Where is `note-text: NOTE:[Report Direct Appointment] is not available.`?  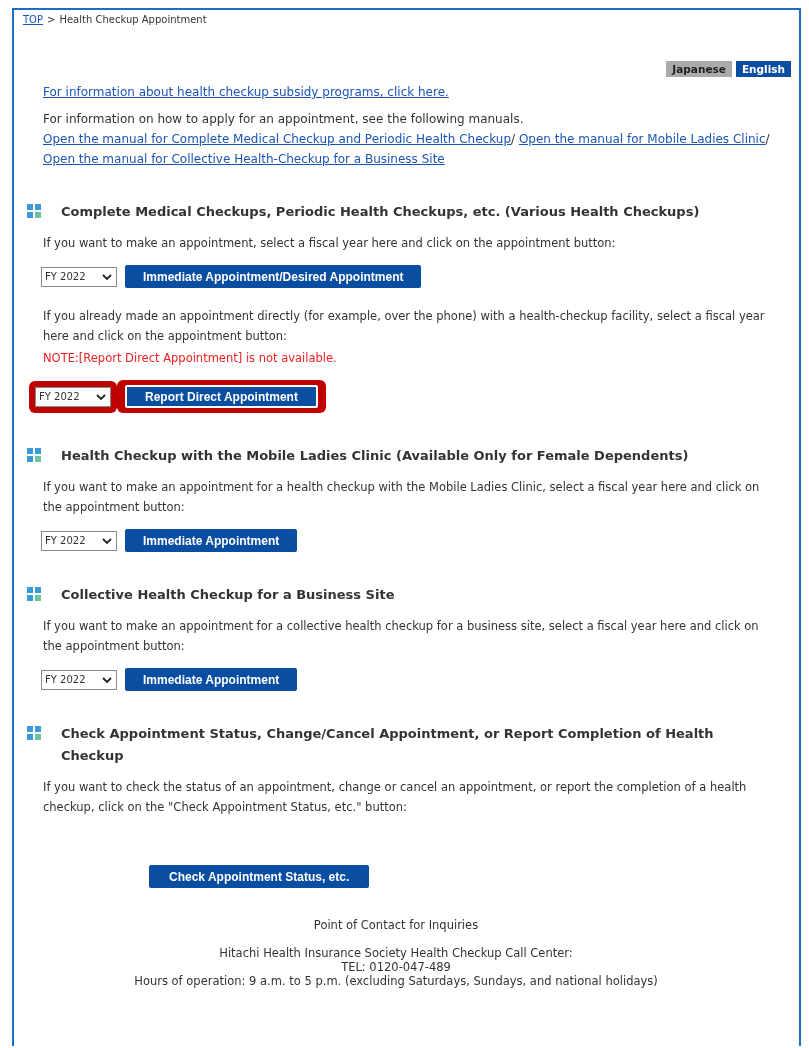 note-text: NOTE:[Report Direct Appointment] is not available. is located at coordinates (190, 358).